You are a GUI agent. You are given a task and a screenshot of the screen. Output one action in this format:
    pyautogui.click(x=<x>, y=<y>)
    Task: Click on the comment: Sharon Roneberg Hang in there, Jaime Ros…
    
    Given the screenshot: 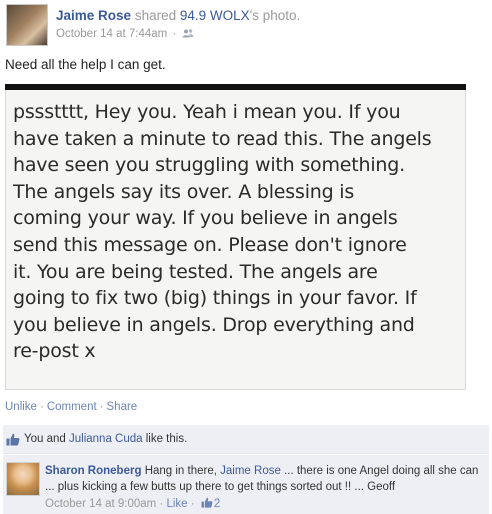 What is the action you would take?
    pyautogui.click(x=246, y=484)
    